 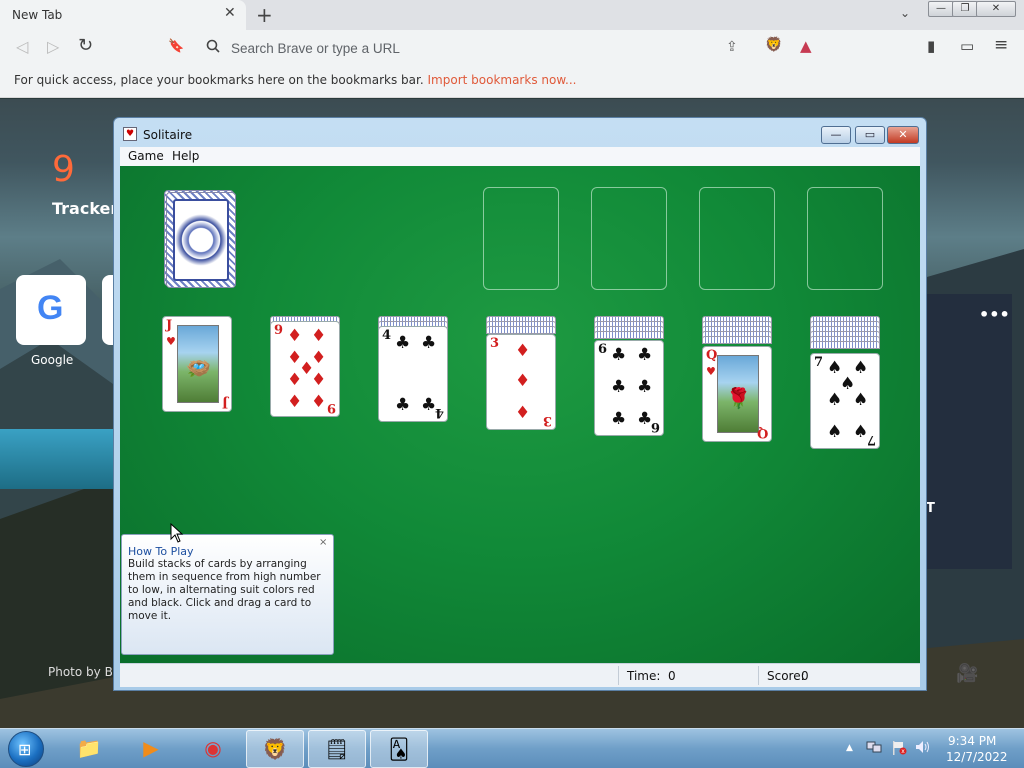 What do you see at coordinates (146, 156) in the screenshot?
I see `menu-game: Game` at bounding box center [146, 156].